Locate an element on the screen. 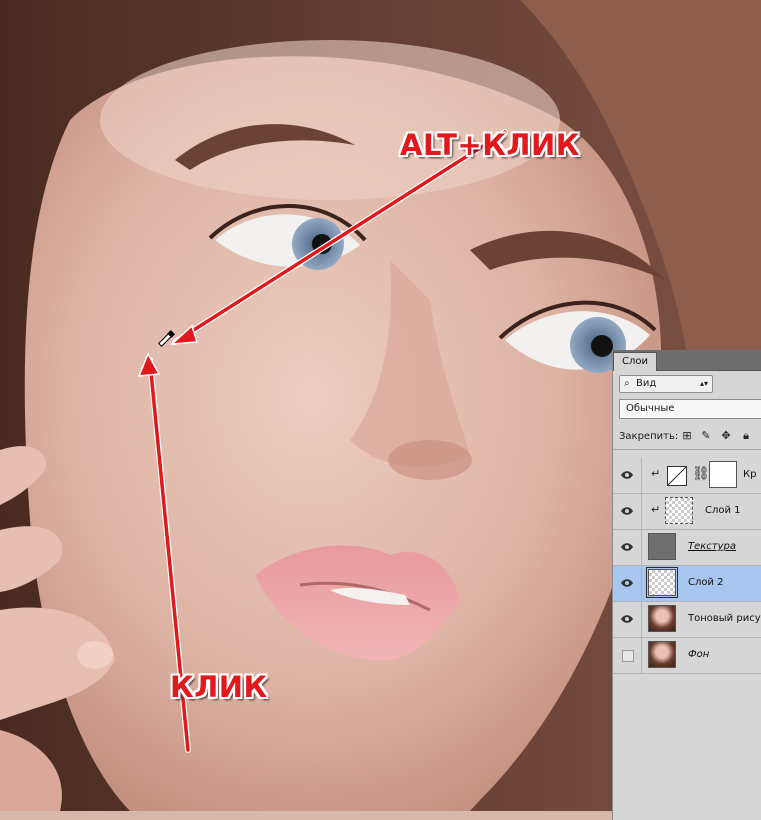  alt-click-arrow is located at coordinates (341, 236).